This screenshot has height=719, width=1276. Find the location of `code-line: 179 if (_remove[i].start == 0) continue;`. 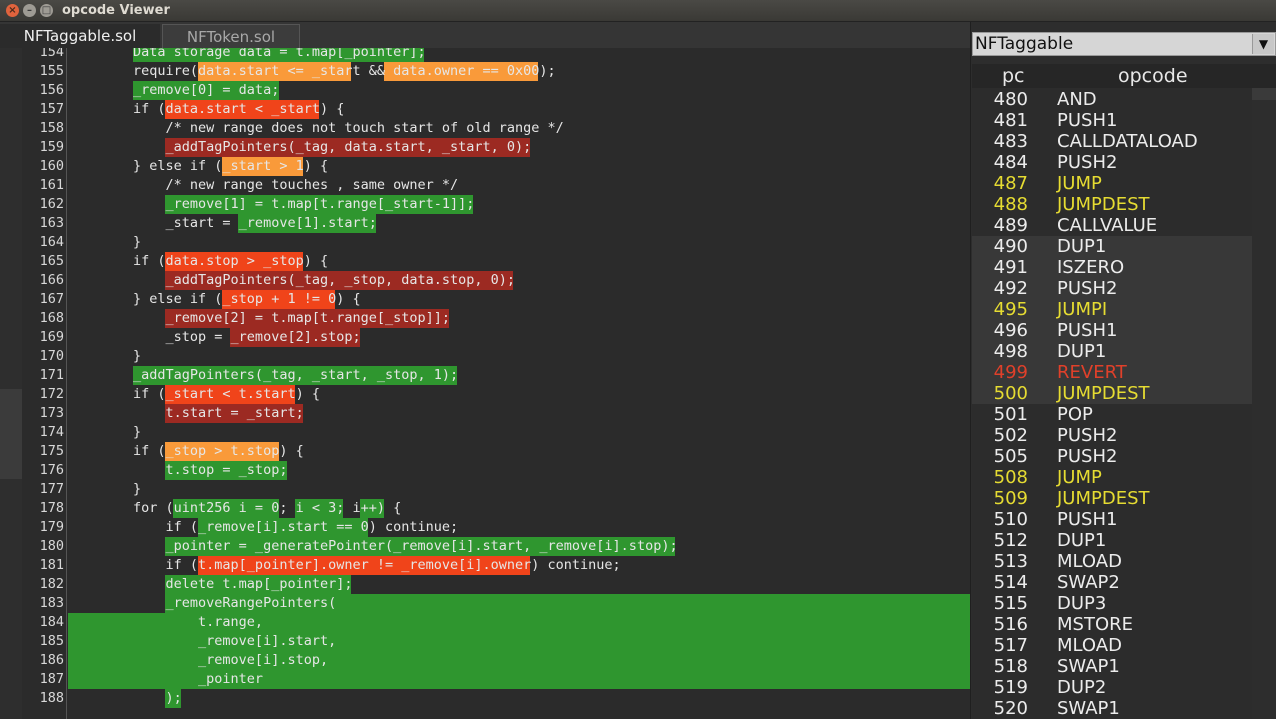

code-line: 179 if (_remove[i].start == 0) continue; is located at coordinates (485, 527).